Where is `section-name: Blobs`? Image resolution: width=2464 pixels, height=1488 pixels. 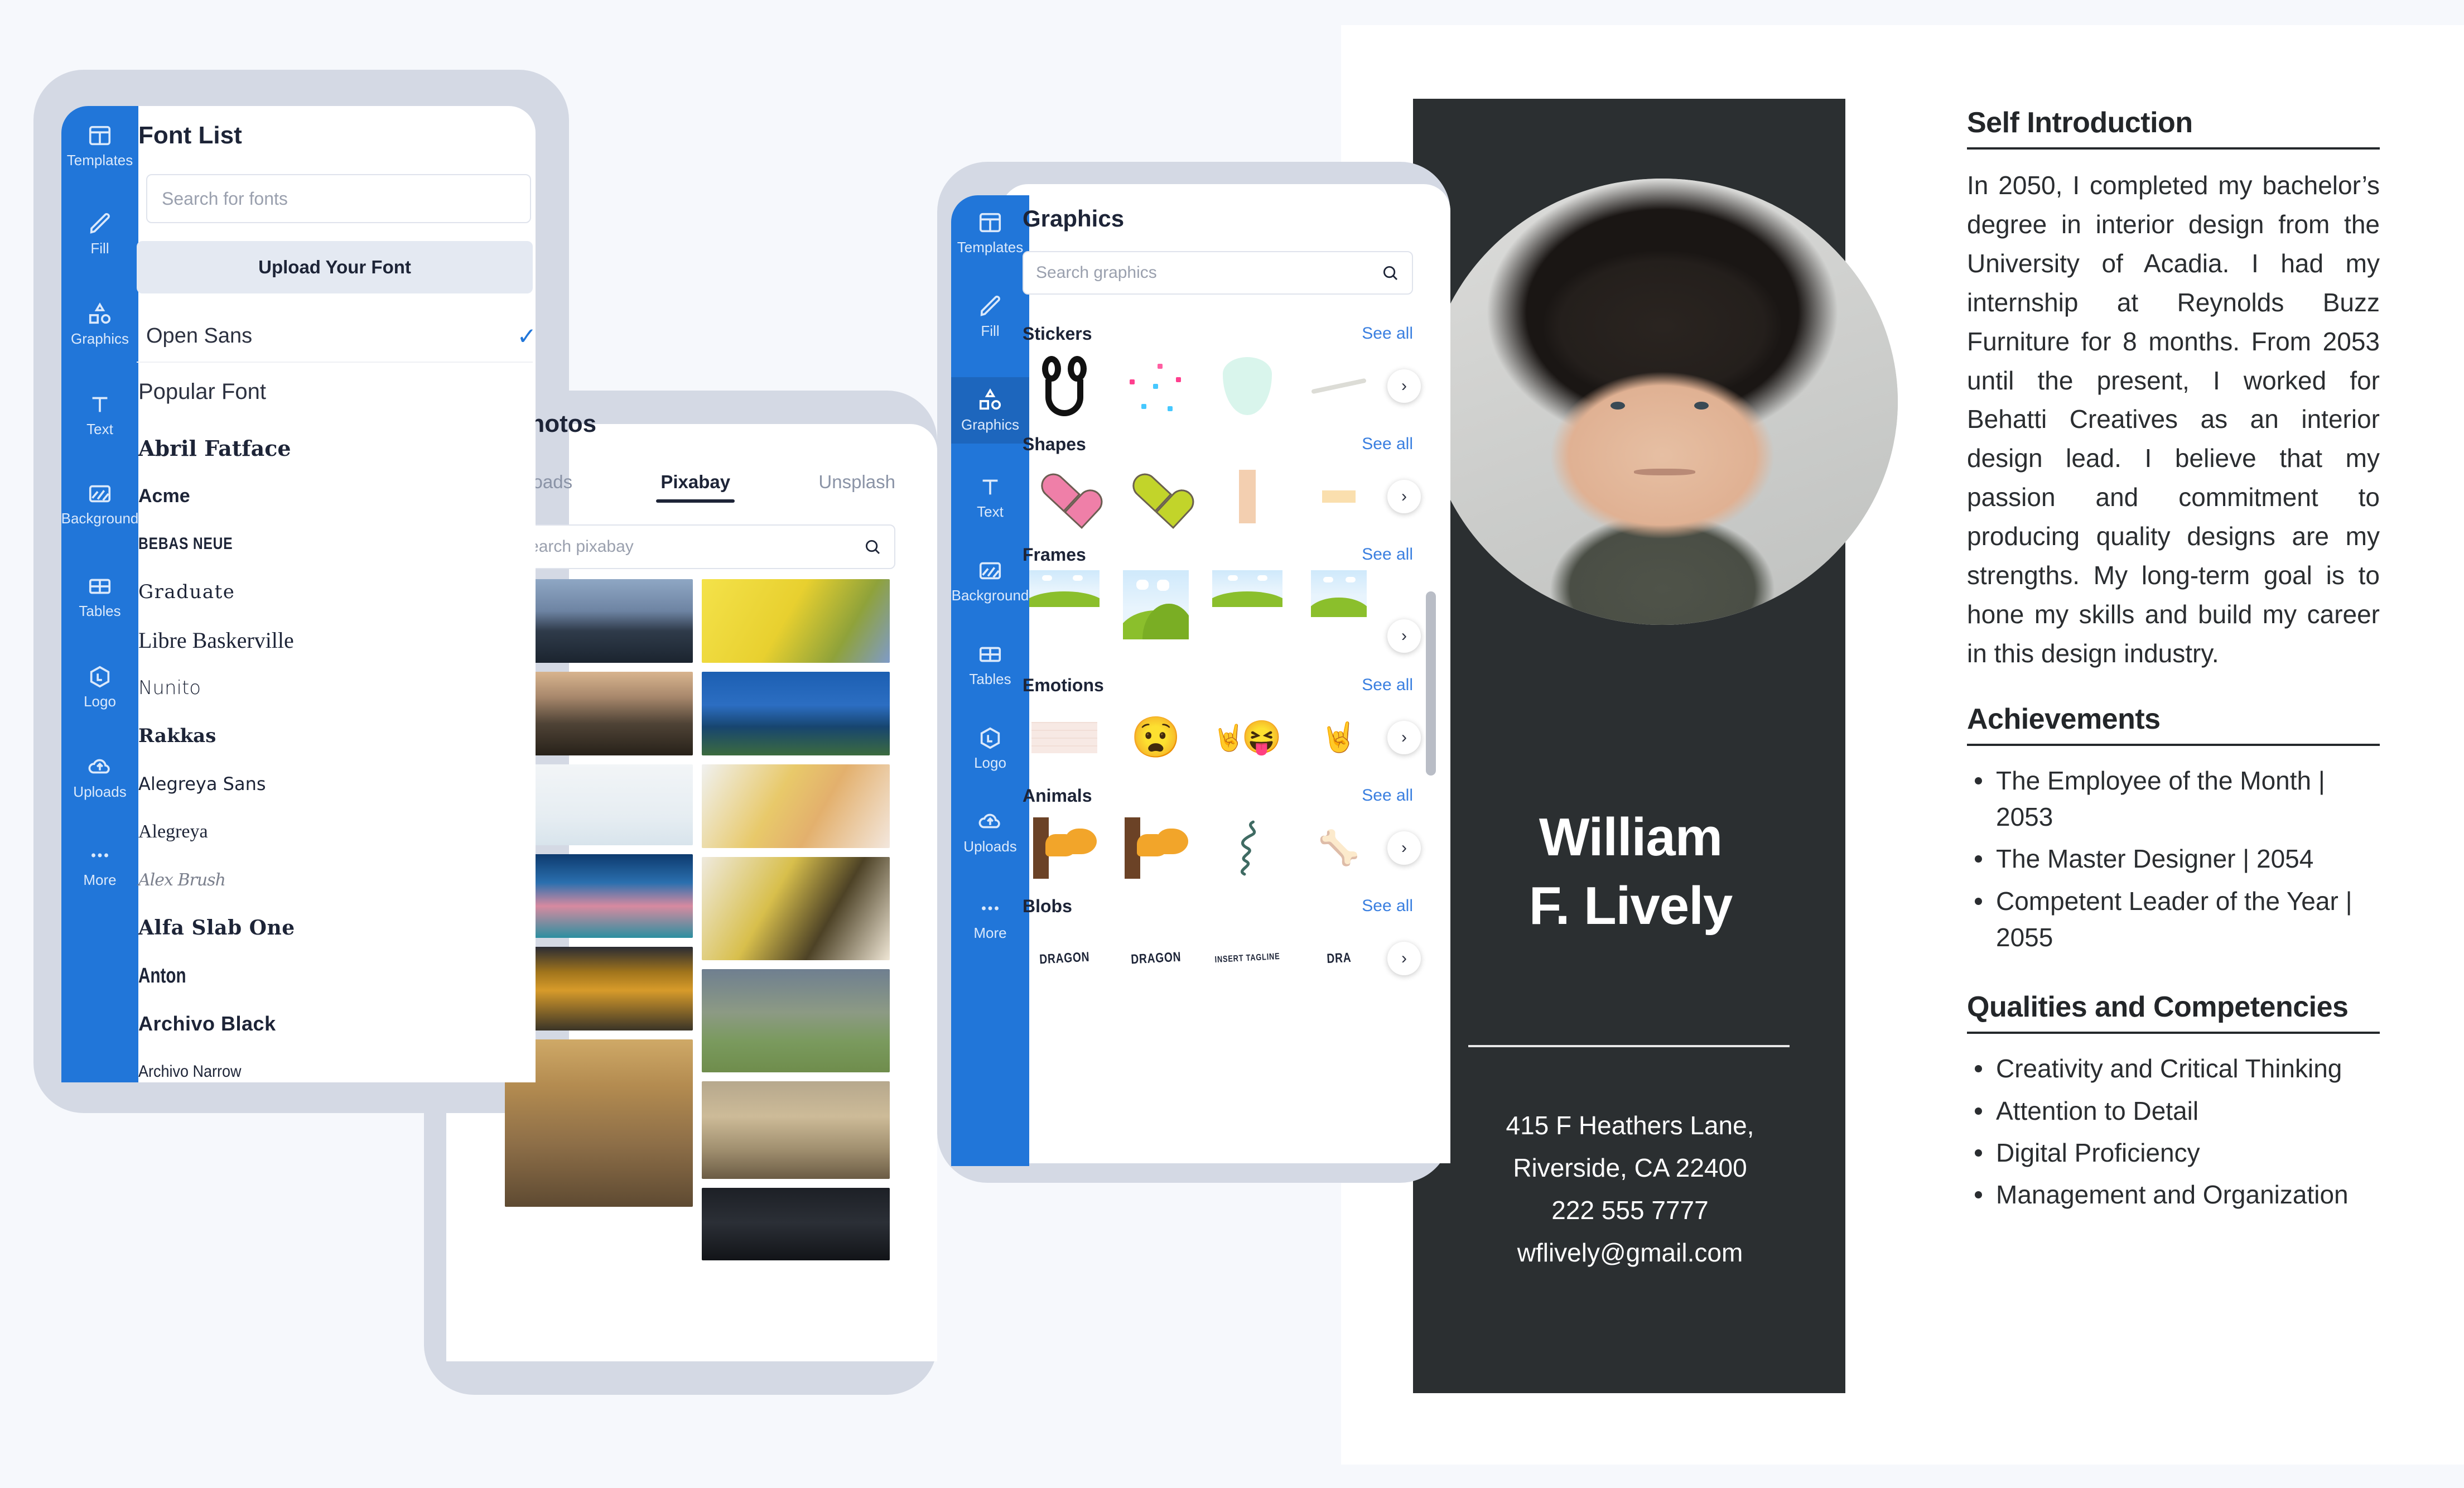 section-name: Blobs is located at coordinates (1048, 905).